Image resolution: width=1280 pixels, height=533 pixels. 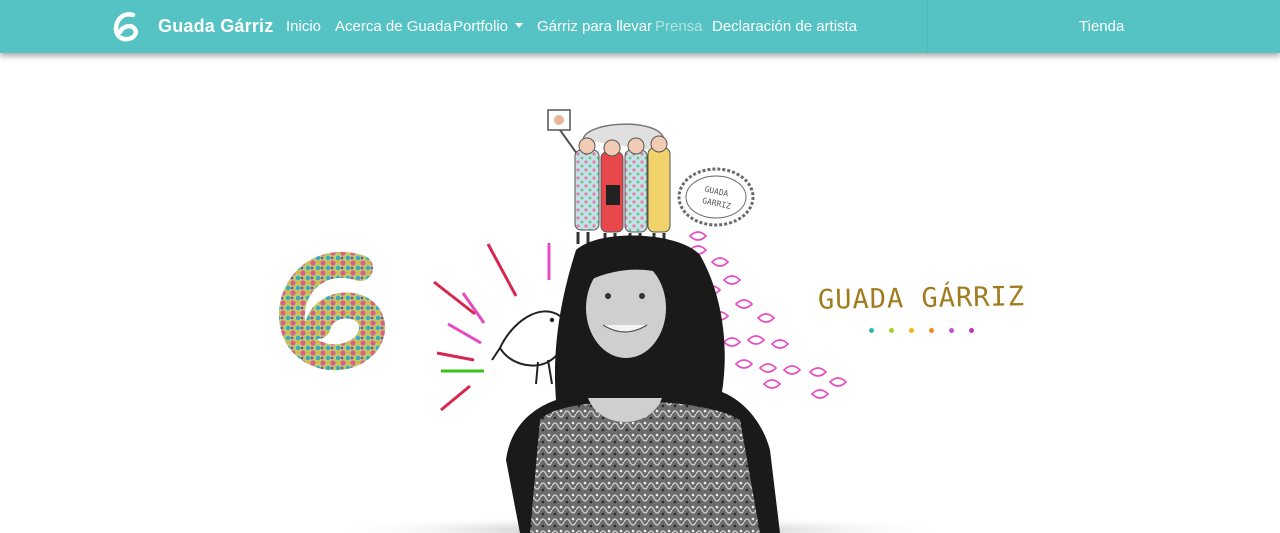 What do you see at coordinates (1101, 27) in the screenshot?
I see `nav-link-tienda: Tienda` at bounding box center [1101, 27].